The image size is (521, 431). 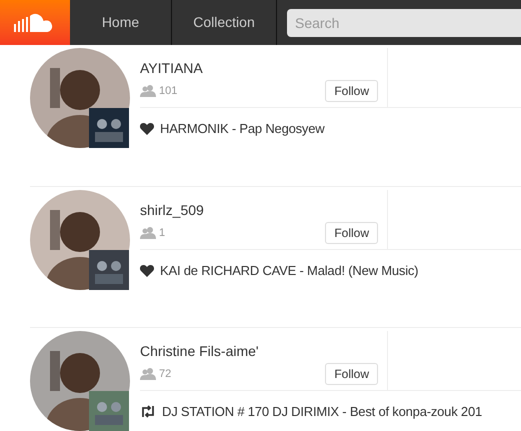 I want to click on user-name: Christine Fils-aime', so click(x=259, y=351).